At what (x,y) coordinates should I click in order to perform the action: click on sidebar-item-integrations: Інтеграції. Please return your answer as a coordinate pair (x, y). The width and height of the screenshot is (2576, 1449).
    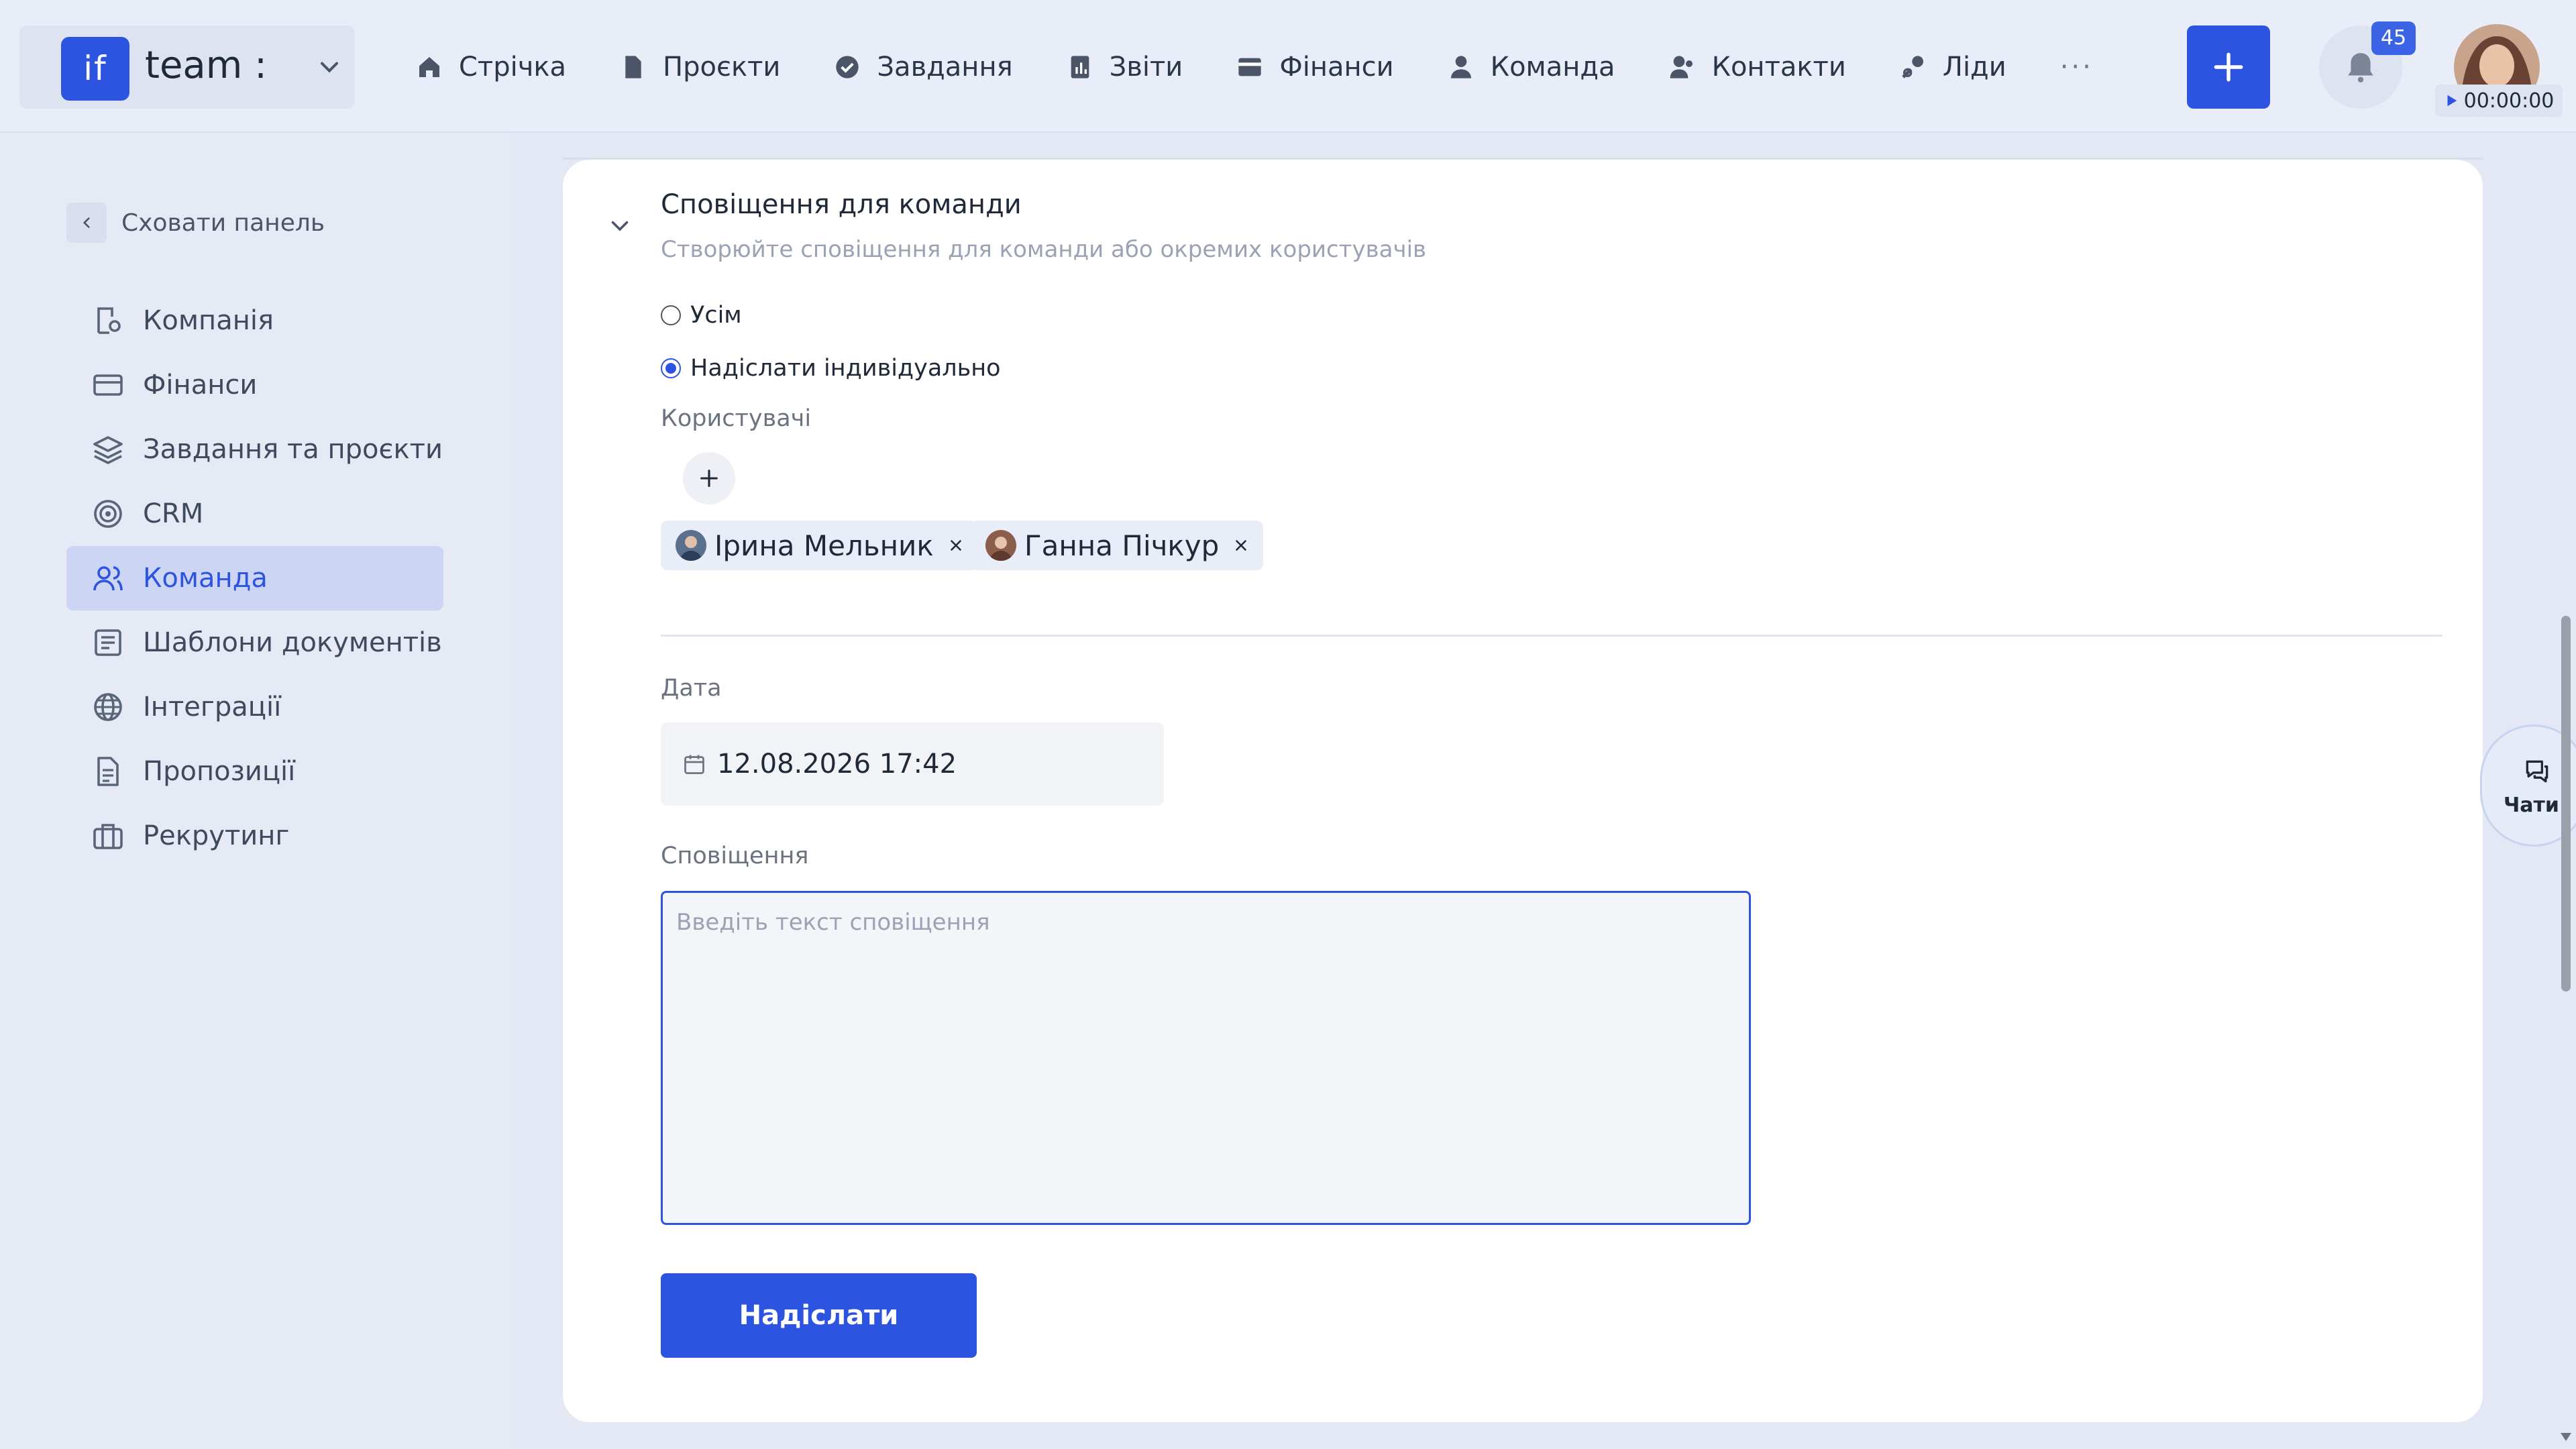
    Looking at the image, I should click on (254, 707).